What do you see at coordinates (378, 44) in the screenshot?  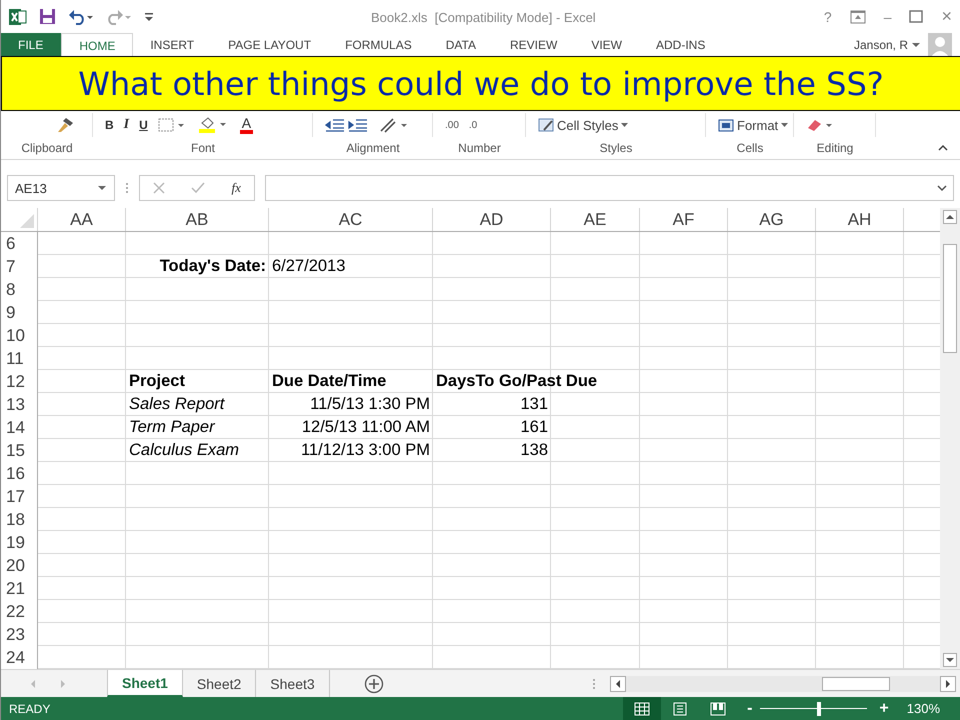 I see `ribbon-tab: FORMULAS` at bounding box center [378, 44].